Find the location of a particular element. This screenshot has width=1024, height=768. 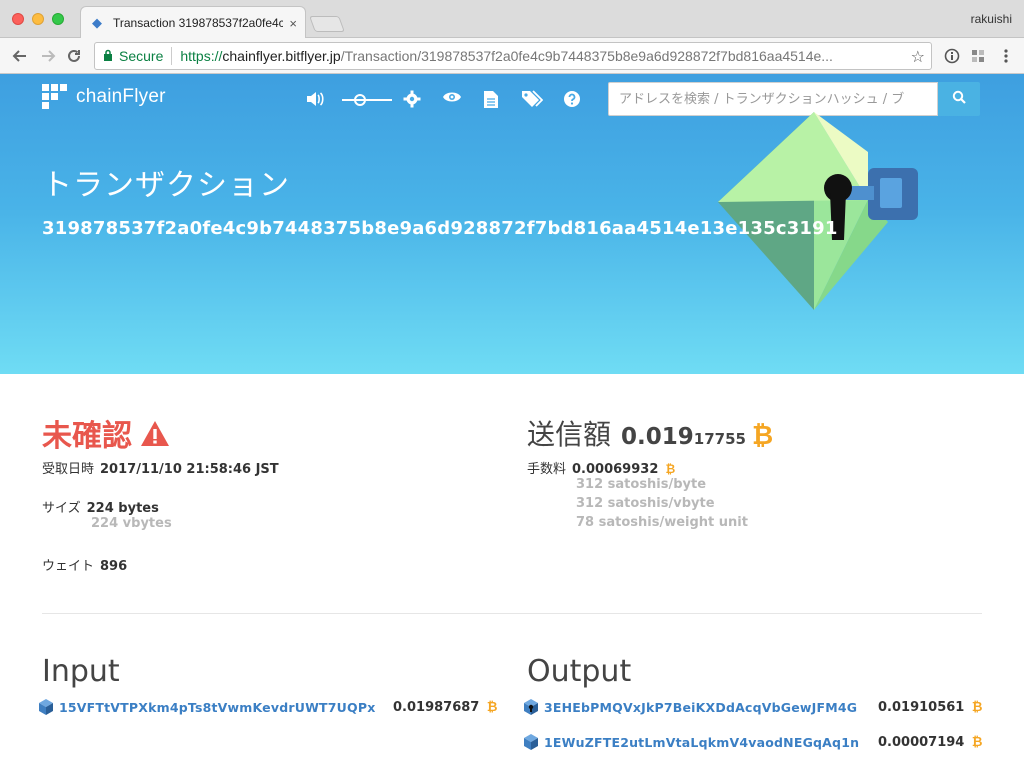

input-item: 15VFTtVTPXkm4pTs8tVwmKevdrUWT7UQPx is located at coordinates (207, 707).